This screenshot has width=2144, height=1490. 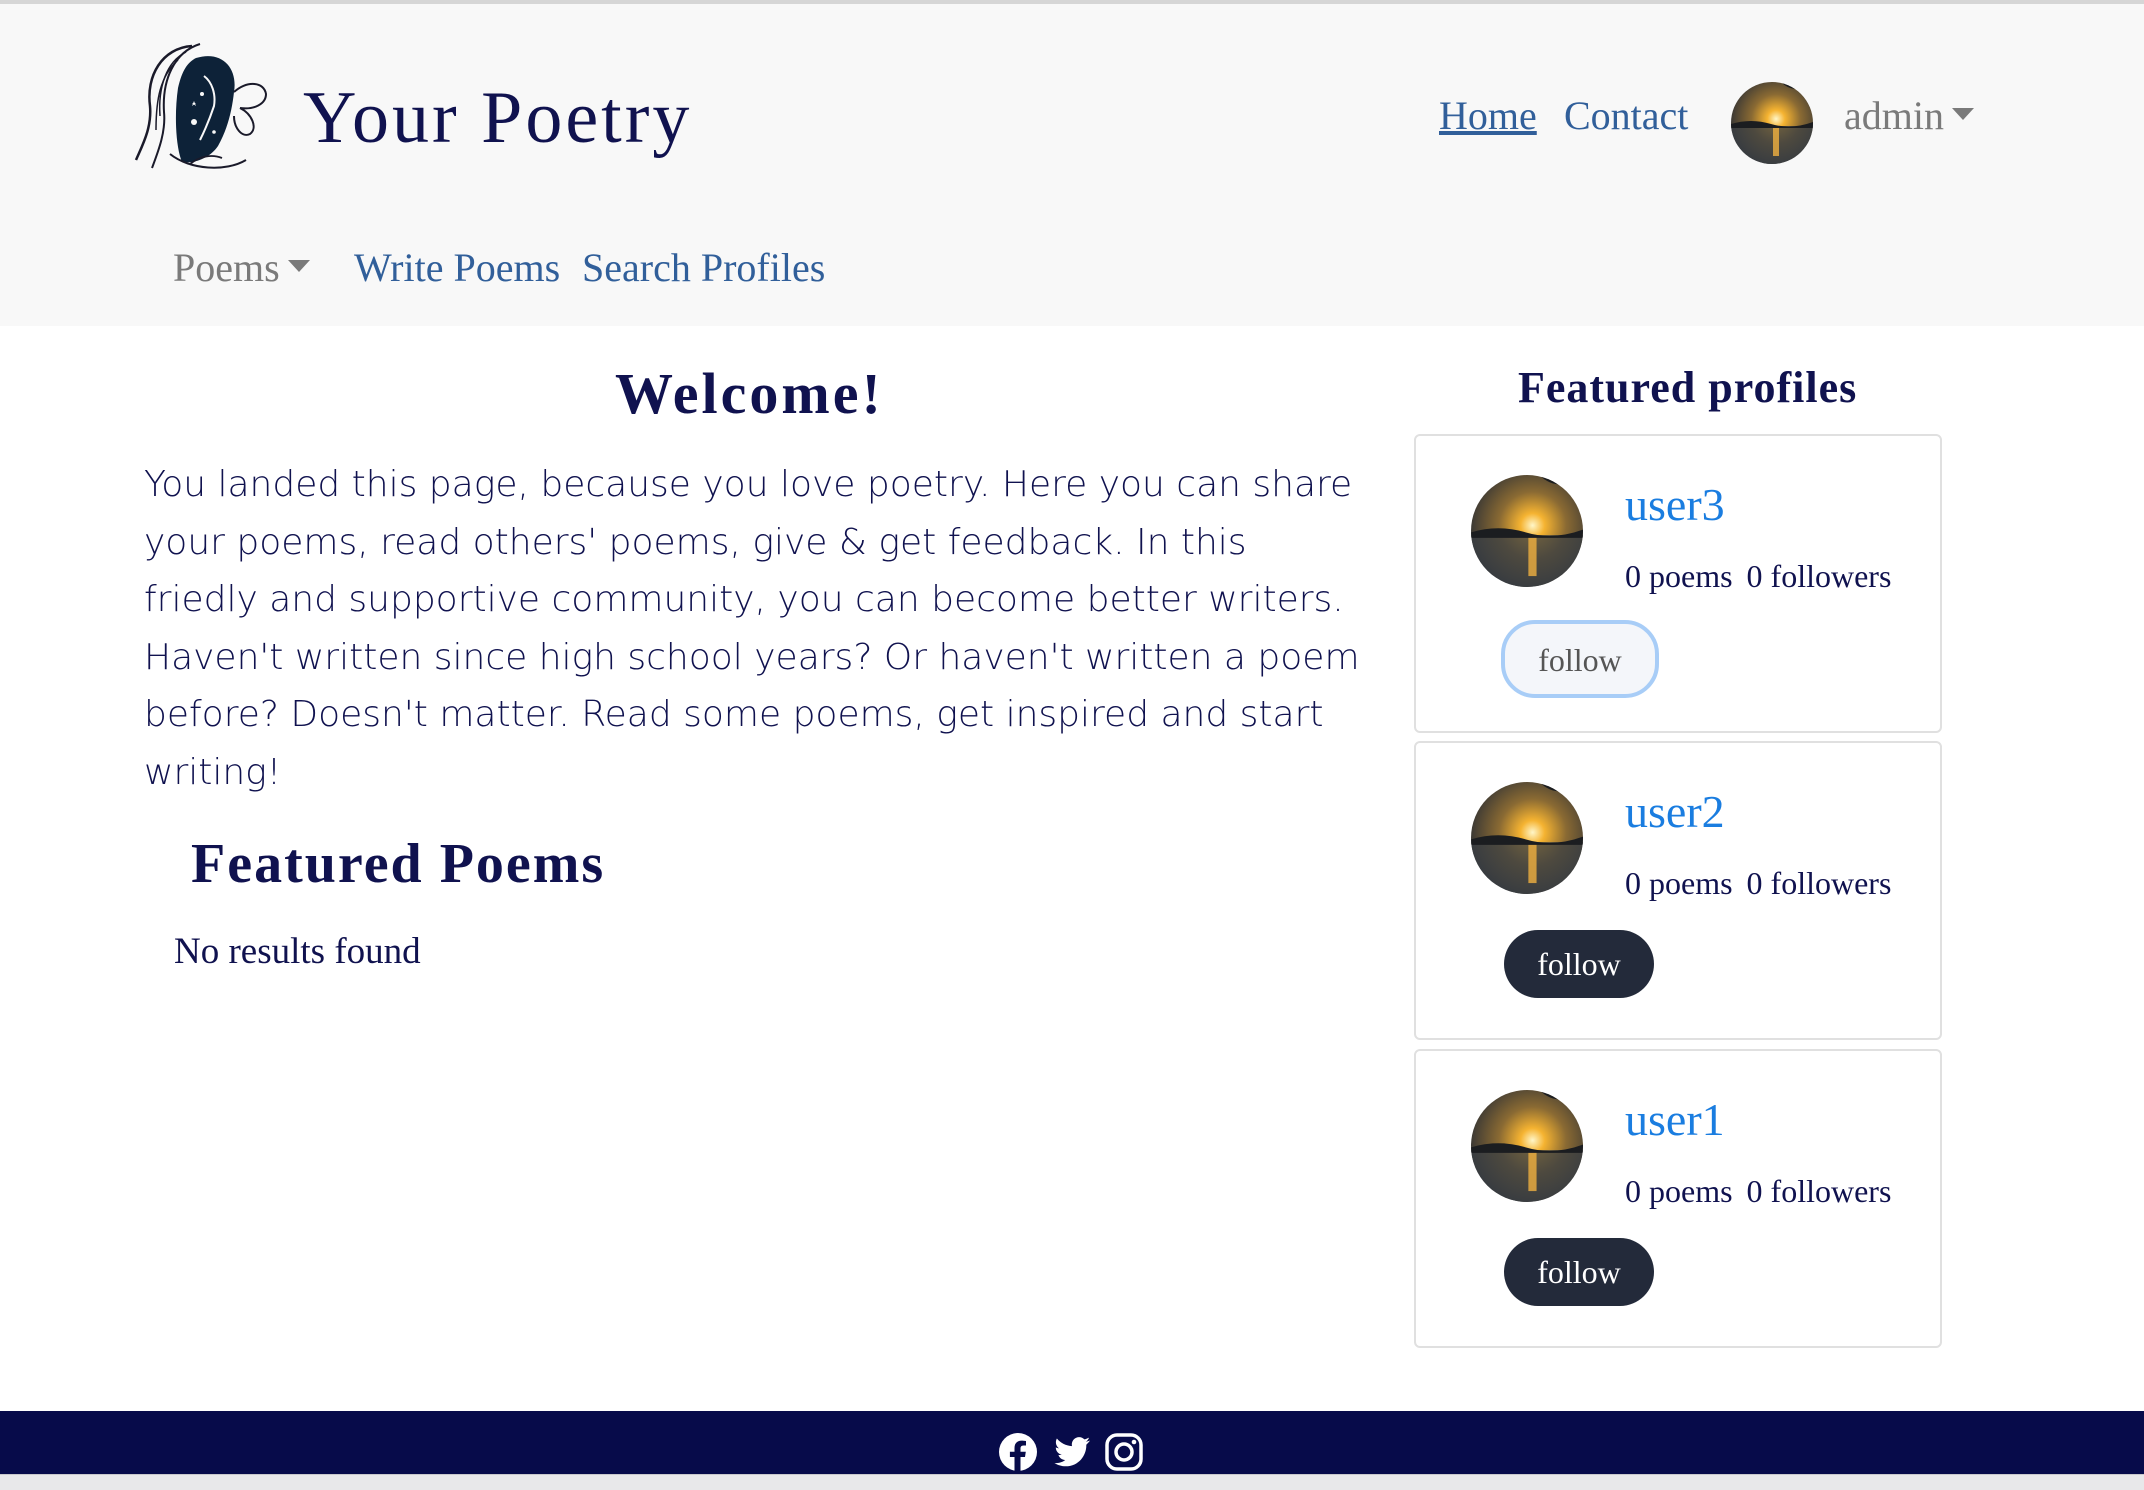 I want to click on profile-card: user1 0 poems 0 followers follow, so click(x=1678, y=1198).